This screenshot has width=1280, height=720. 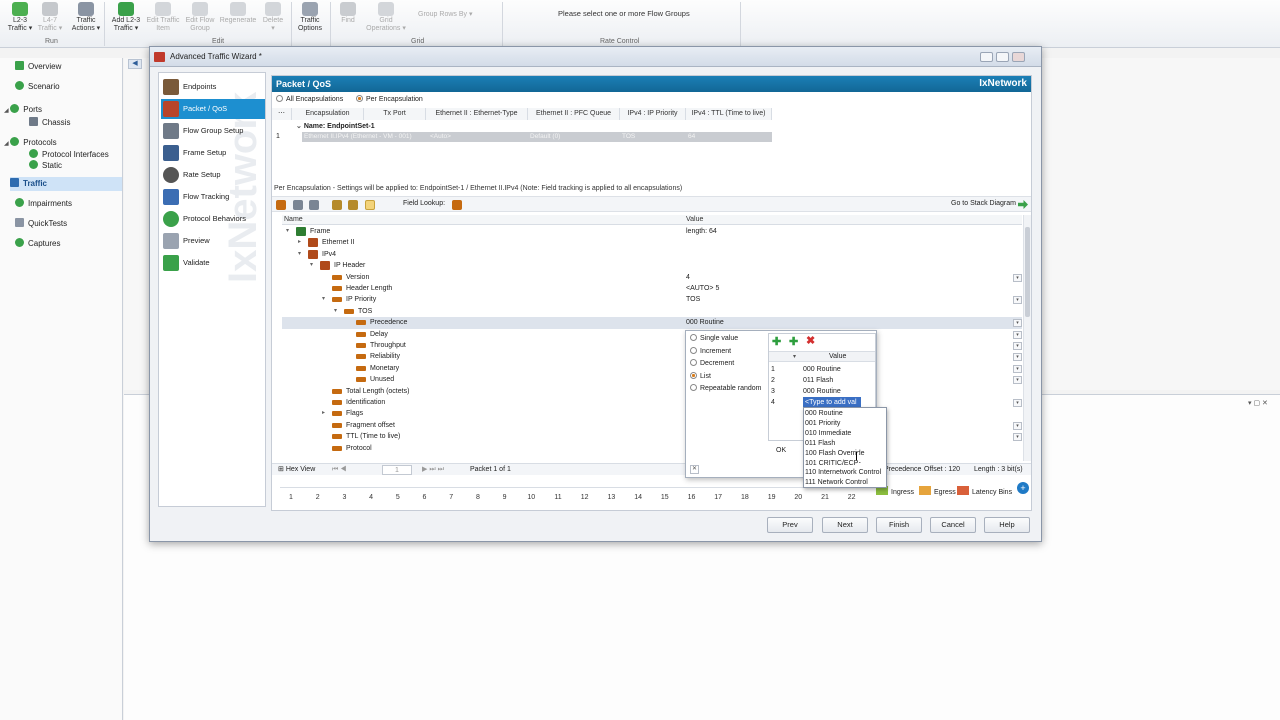 What do you see at coordinates (37, 244) in the screenshot?
I see `nav-captures: Captures` at bounding box center [37, 244].